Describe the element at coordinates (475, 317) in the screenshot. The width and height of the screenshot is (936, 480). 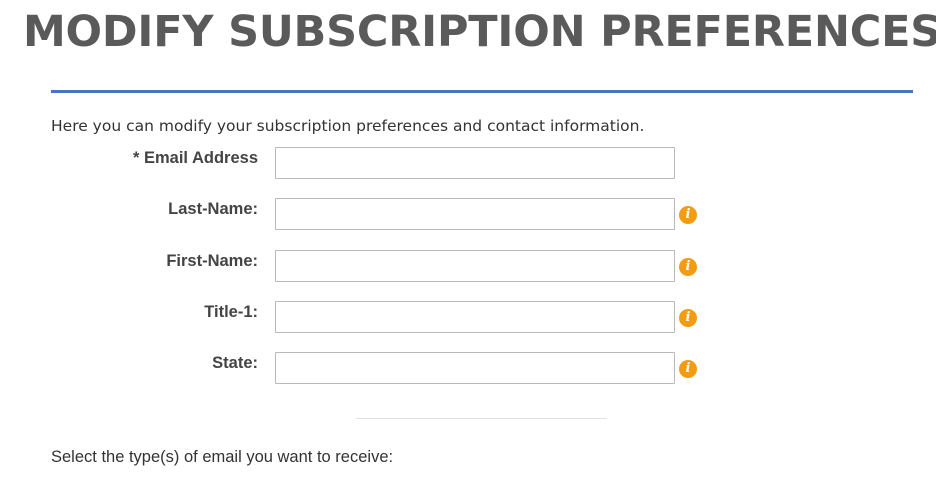
I see `title-1-input` at that location.